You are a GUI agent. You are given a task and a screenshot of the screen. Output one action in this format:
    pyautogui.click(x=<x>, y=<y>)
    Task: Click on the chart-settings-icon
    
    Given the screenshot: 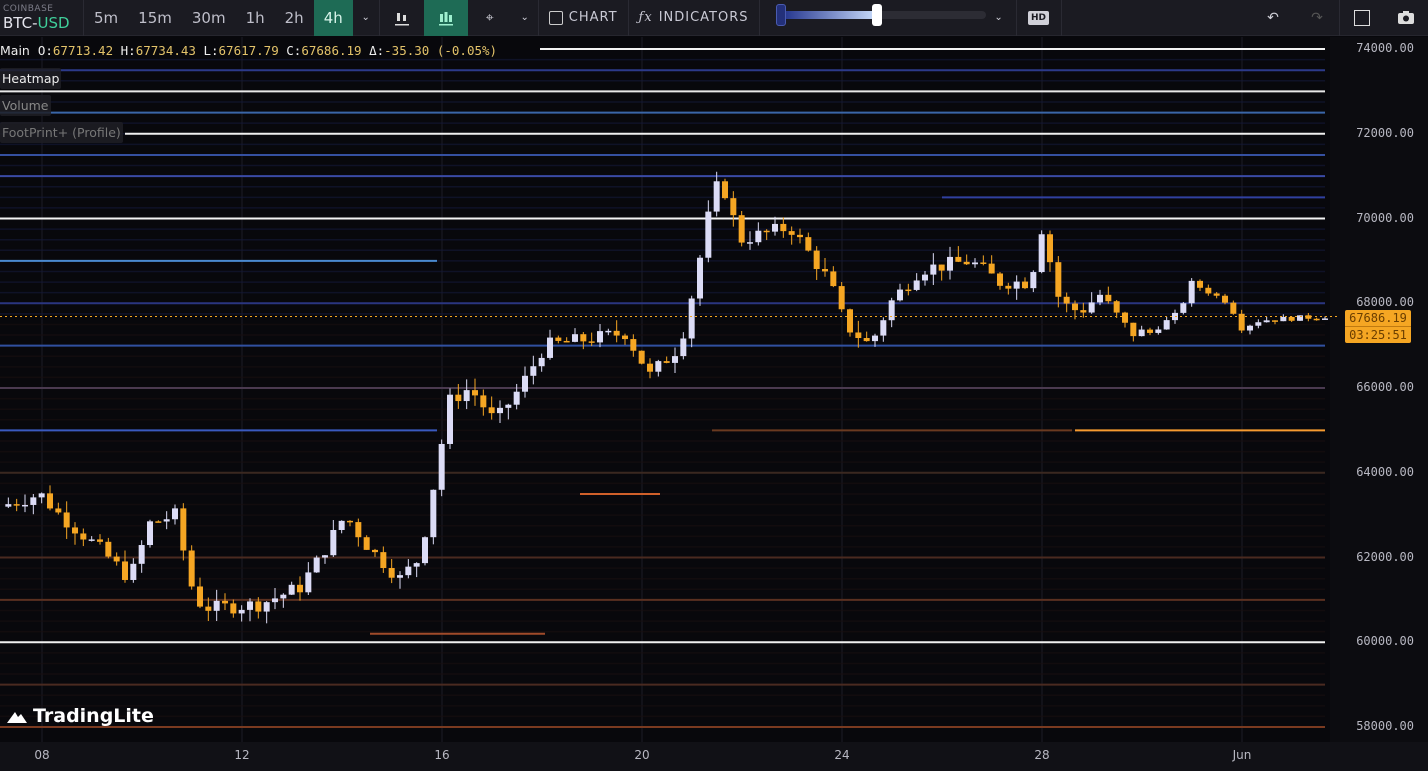 What is the action you would take?
    pyautogui.click(x=555, y=17)
    